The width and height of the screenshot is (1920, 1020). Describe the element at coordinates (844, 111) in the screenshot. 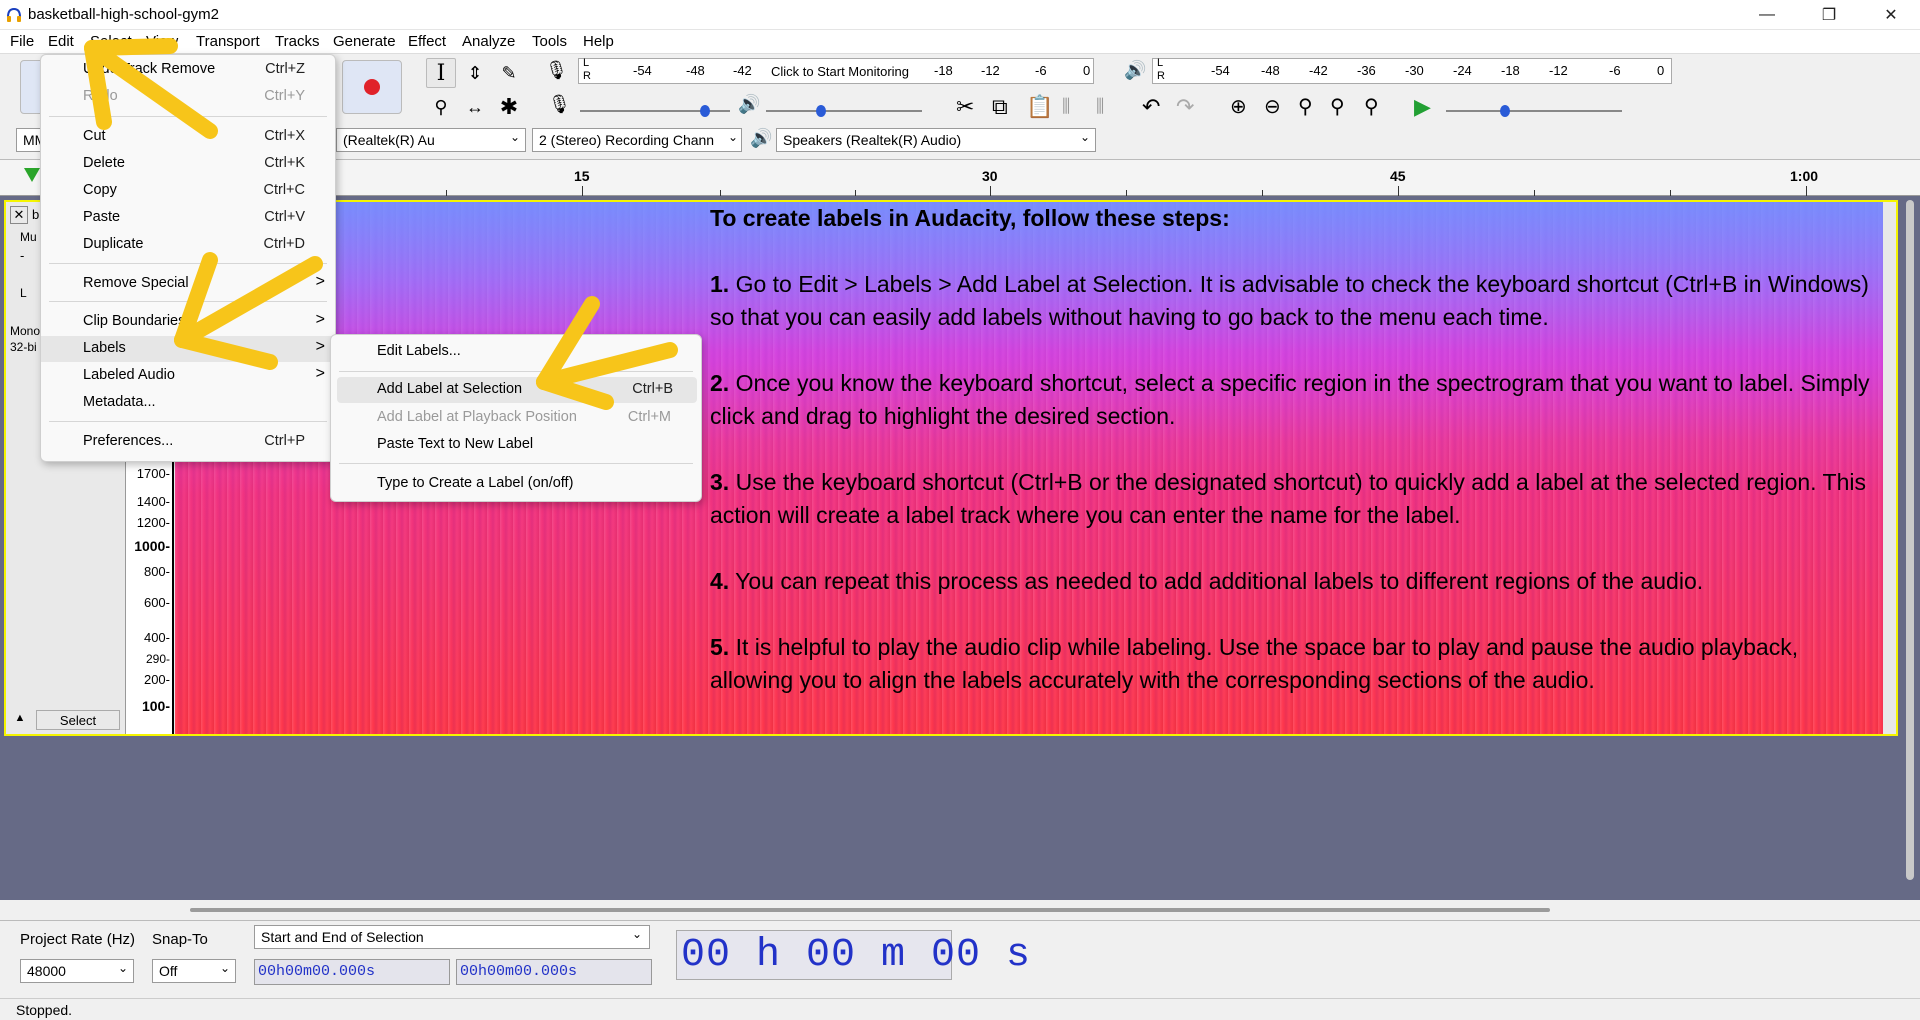

I see `playback-volume-slider` at that location.